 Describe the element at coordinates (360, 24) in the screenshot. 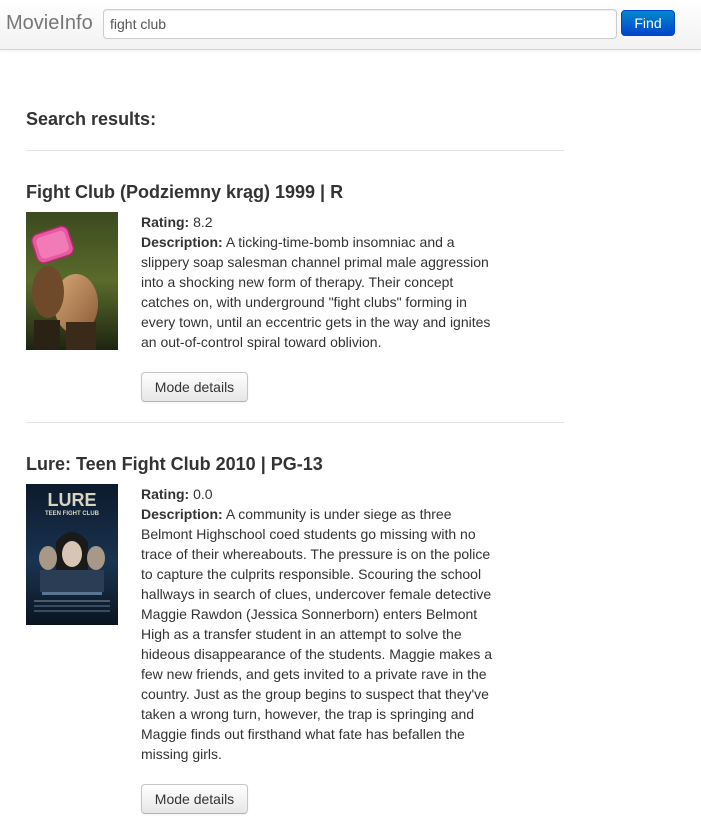

I see `search-input` at that location.